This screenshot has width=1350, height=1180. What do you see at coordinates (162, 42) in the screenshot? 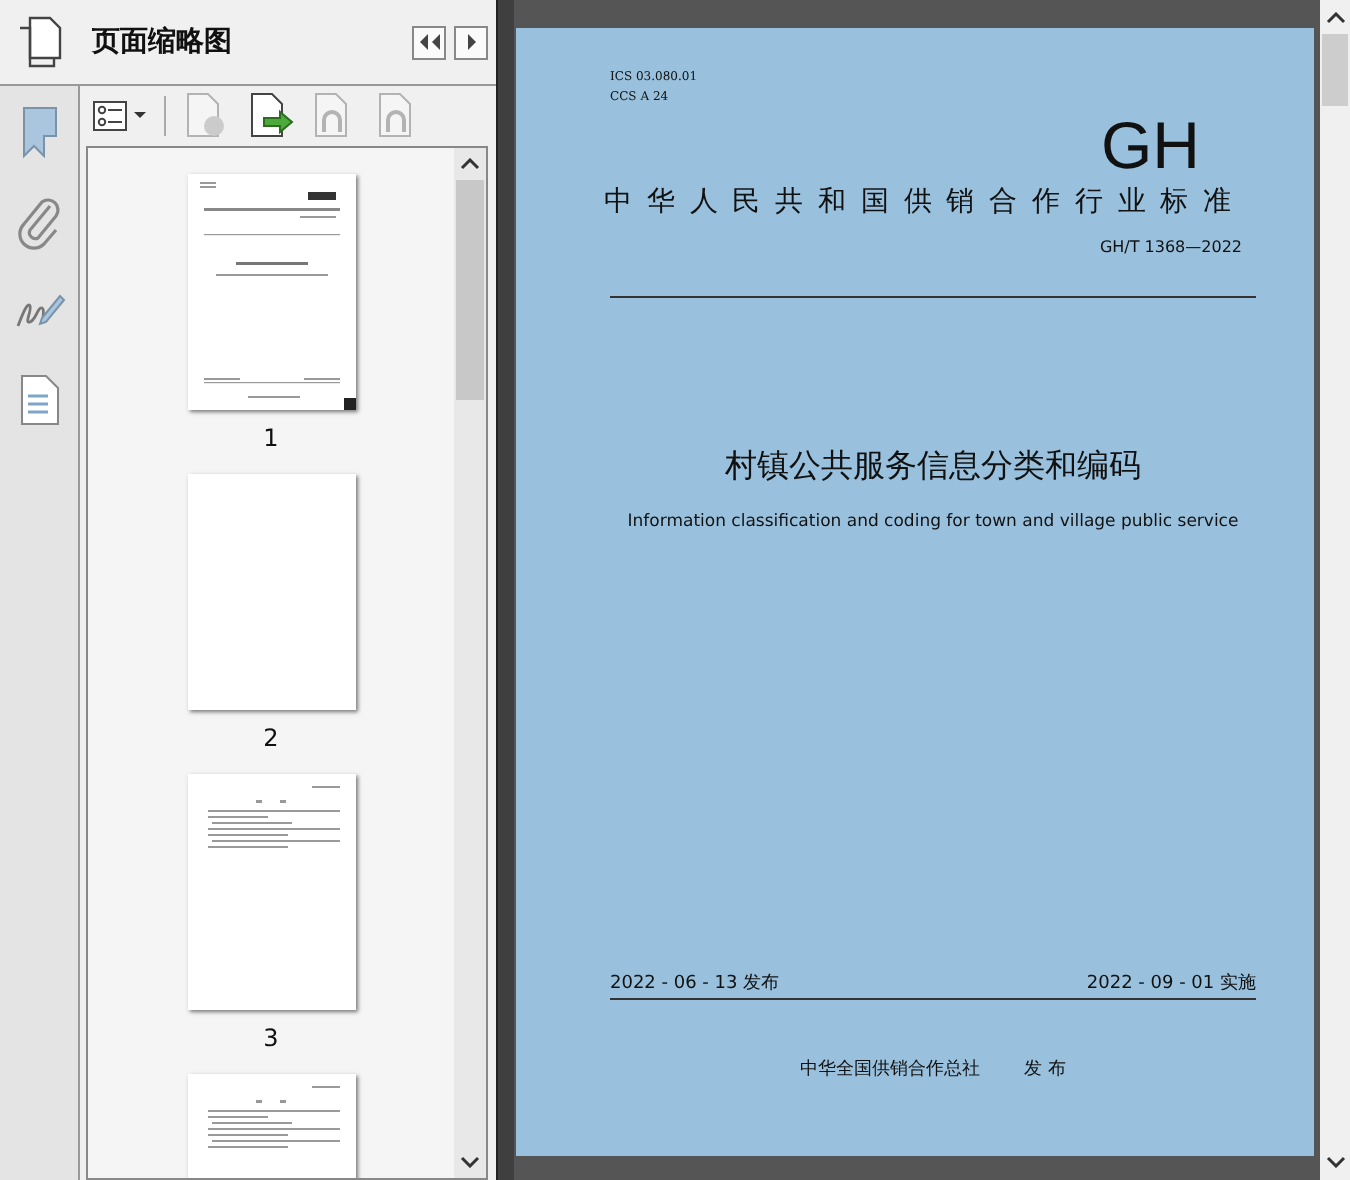
I see `panel-title: 页面缩略图` at bounding box center [162, 42].